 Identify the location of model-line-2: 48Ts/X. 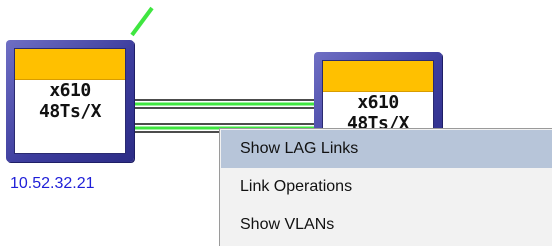
(70, 111).